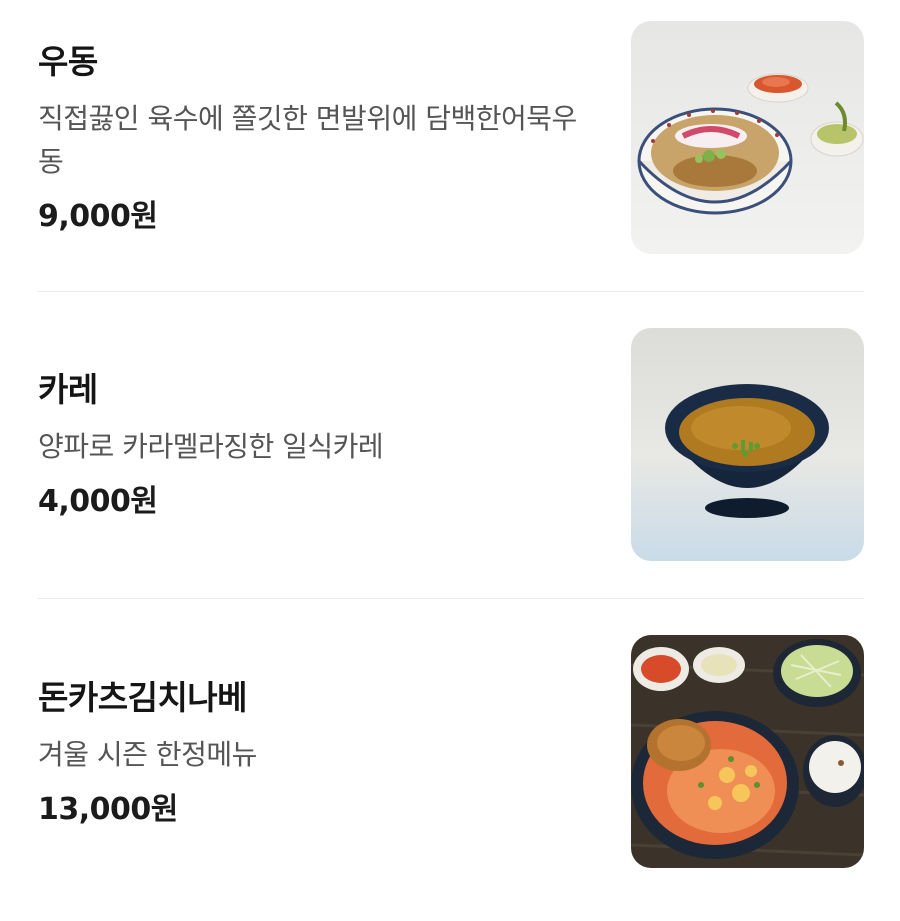 The width and height of the screenshot is (900, 921). Describe the element at coordinates (747, 444) in the screenshot. I see `curry-photo` at that location.